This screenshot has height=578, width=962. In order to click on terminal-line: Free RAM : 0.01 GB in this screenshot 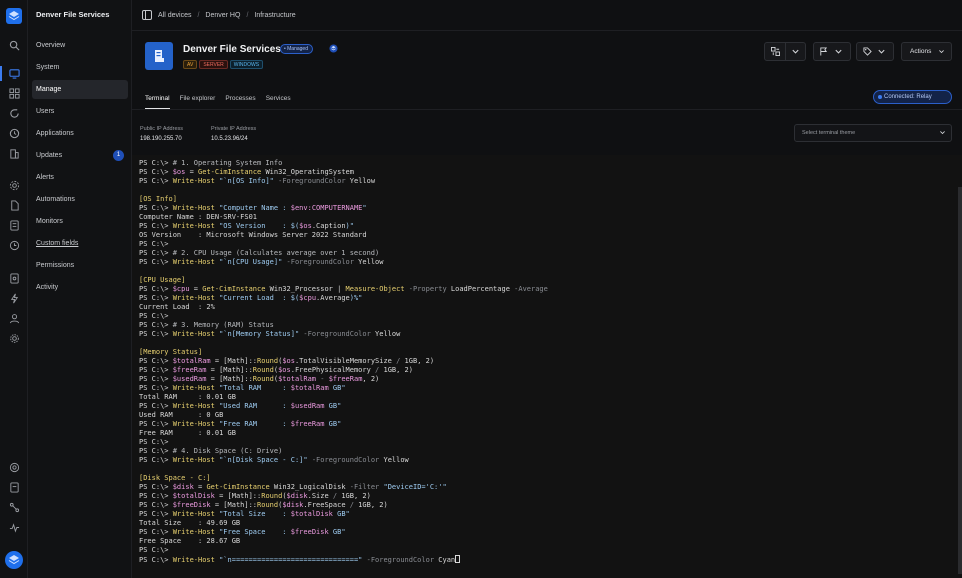, I will do `click(187, 433)`.